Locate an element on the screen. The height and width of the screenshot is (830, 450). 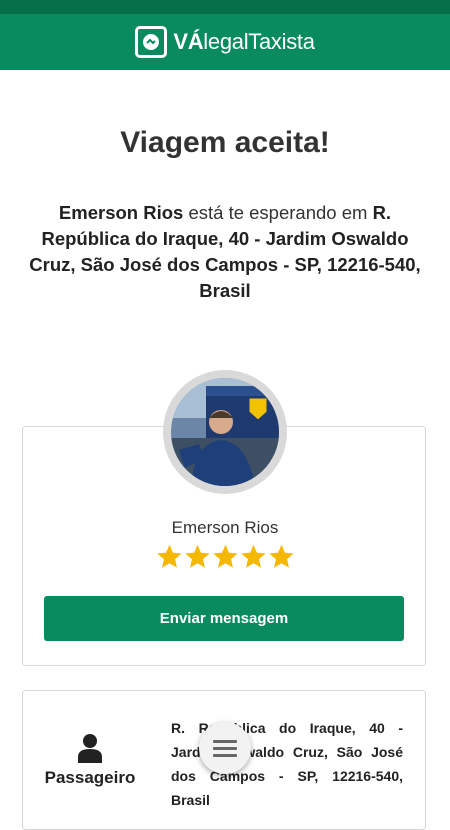
page-title: Viagem aceita! is located at coordinates (225, 142).